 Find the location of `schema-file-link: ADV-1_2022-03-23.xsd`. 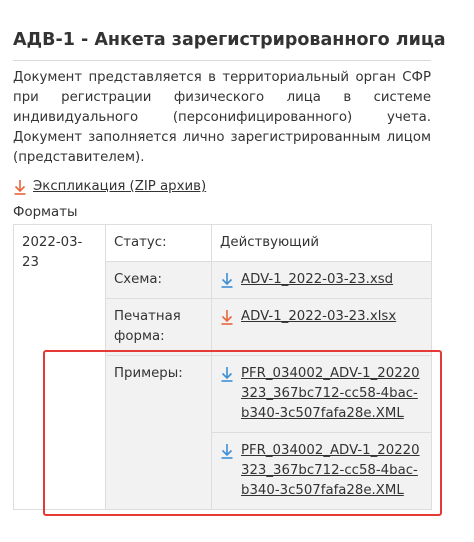

schema-file-link: ADV-1_2022-03-23.xsd is located at coordinates (317, 280).